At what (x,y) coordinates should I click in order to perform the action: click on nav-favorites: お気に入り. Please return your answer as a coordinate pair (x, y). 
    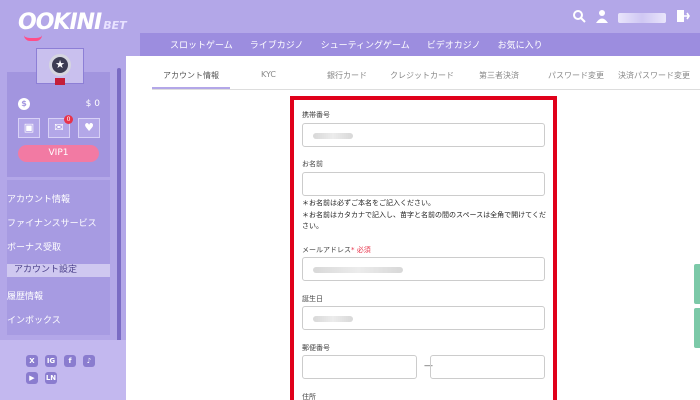
    Looking at the image, I should click on (520, 44).